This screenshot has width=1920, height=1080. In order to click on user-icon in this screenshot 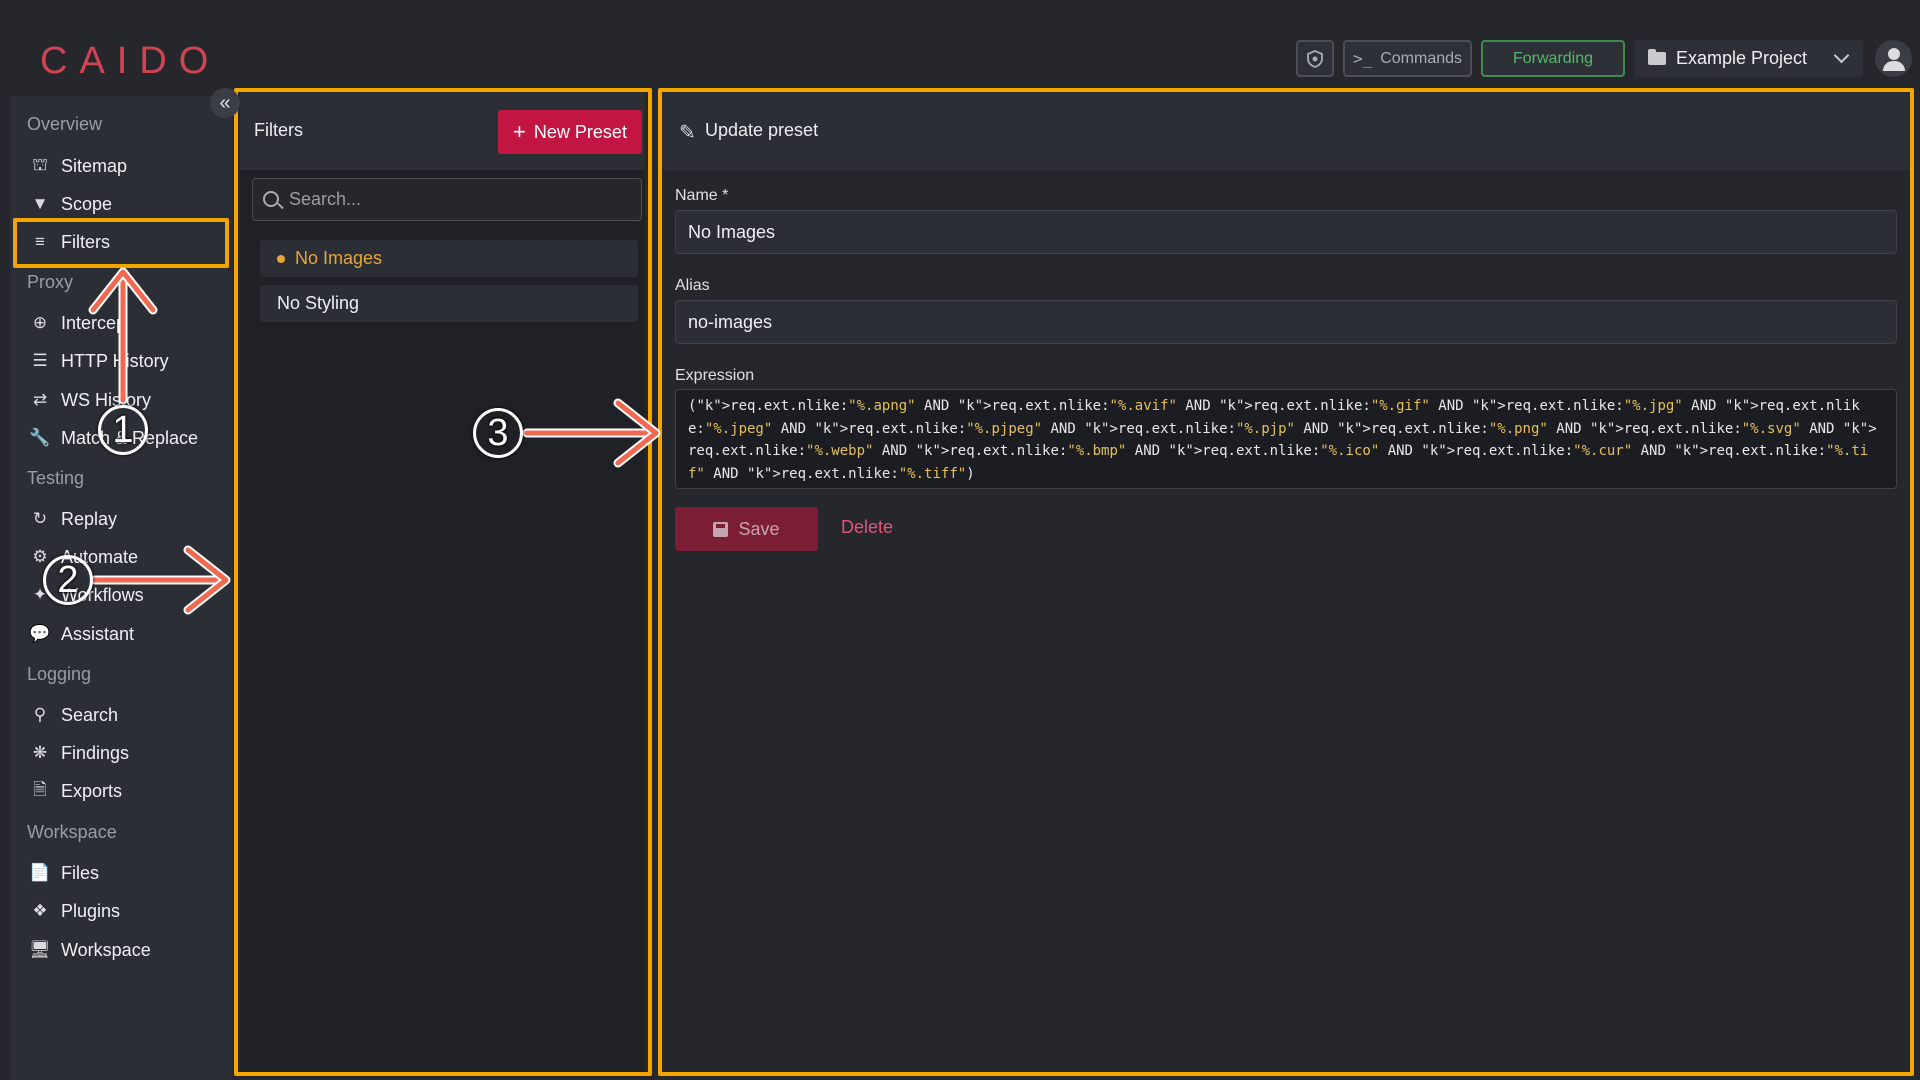, I will do `click(1893, 54)`.